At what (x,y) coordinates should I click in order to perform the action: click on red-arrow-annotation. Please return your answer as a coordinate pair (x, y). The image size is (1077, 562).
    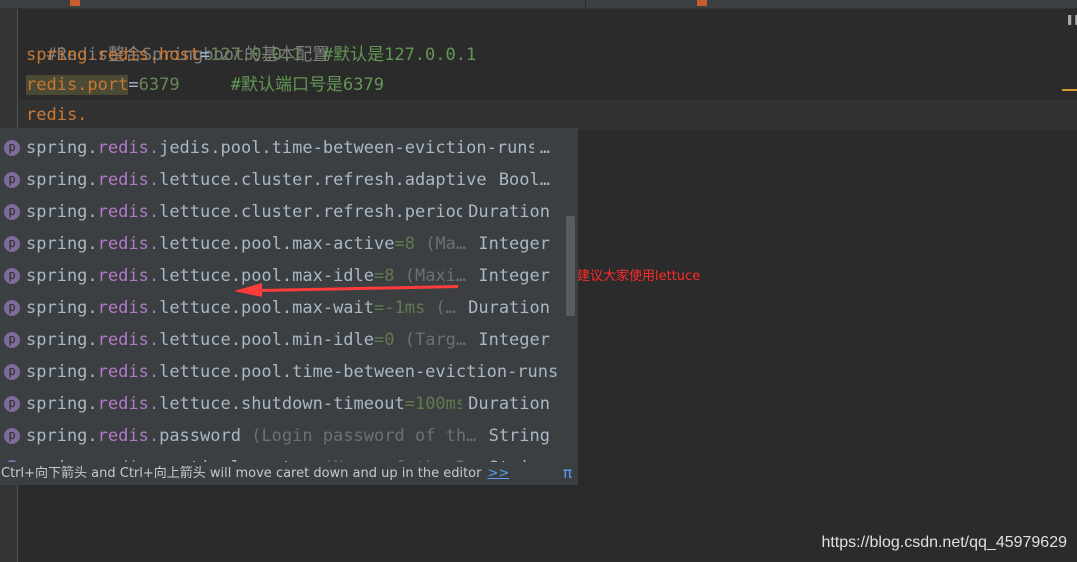
    Looking at the image, I should click on (346, 290).